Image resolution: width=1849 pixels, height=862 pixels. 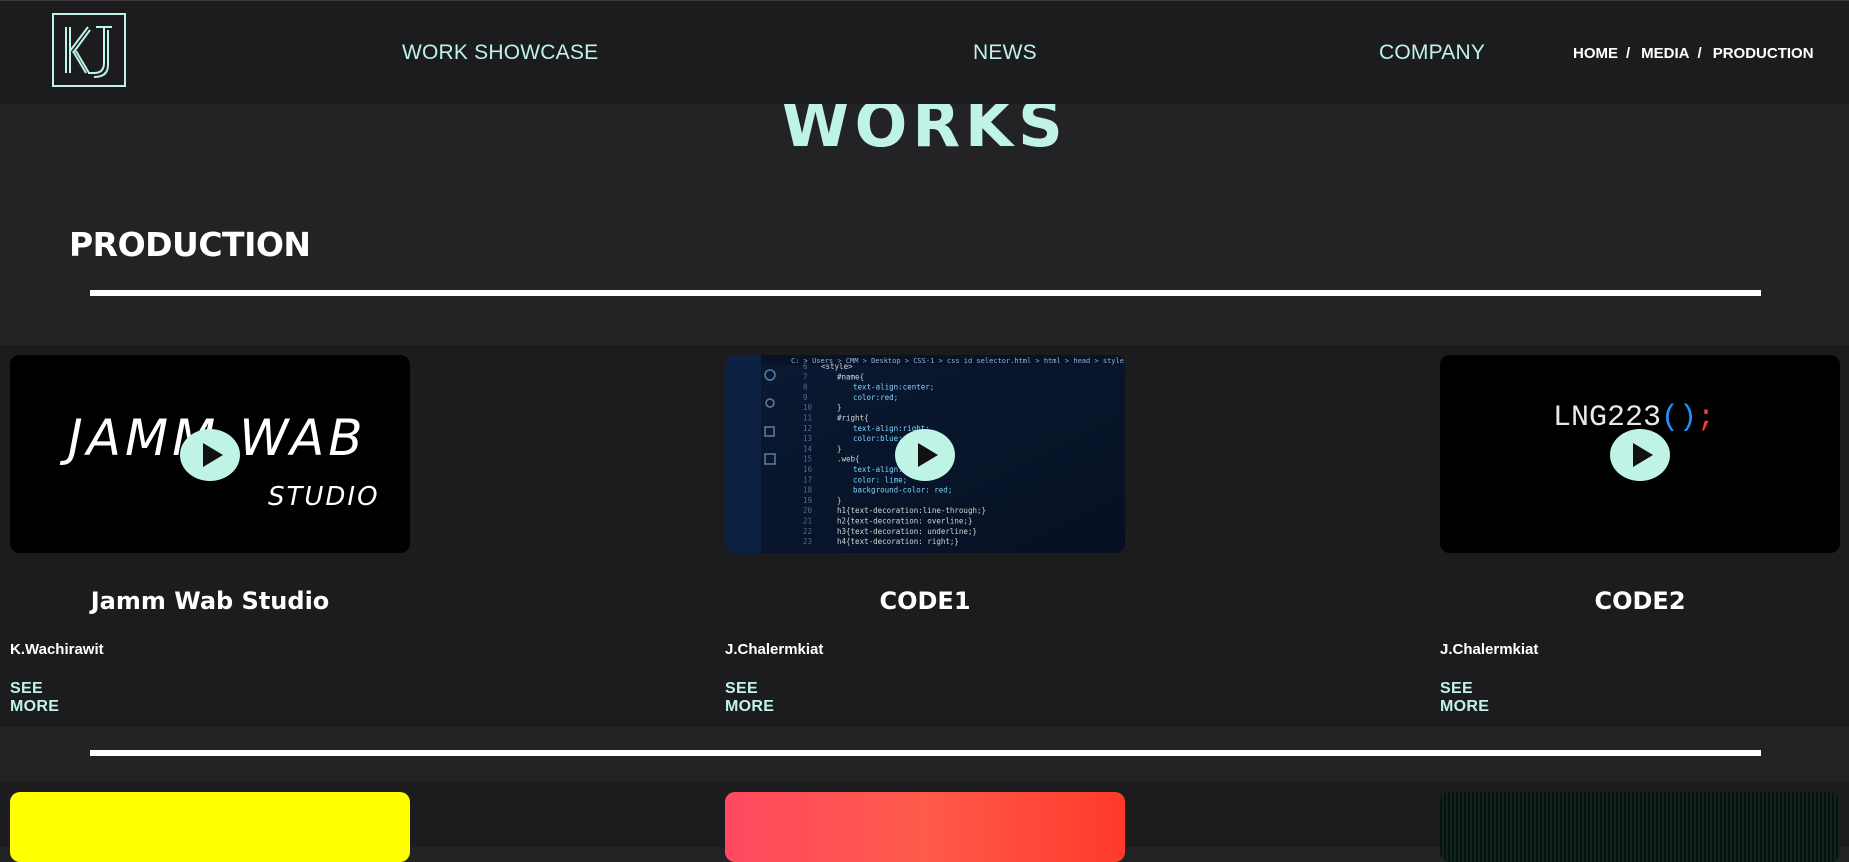 What do you see at coordinates (911, 510) in the screenshot?
I see `code-line: h1{text-decoration:line-through;}` at bounding box center [911, 510].